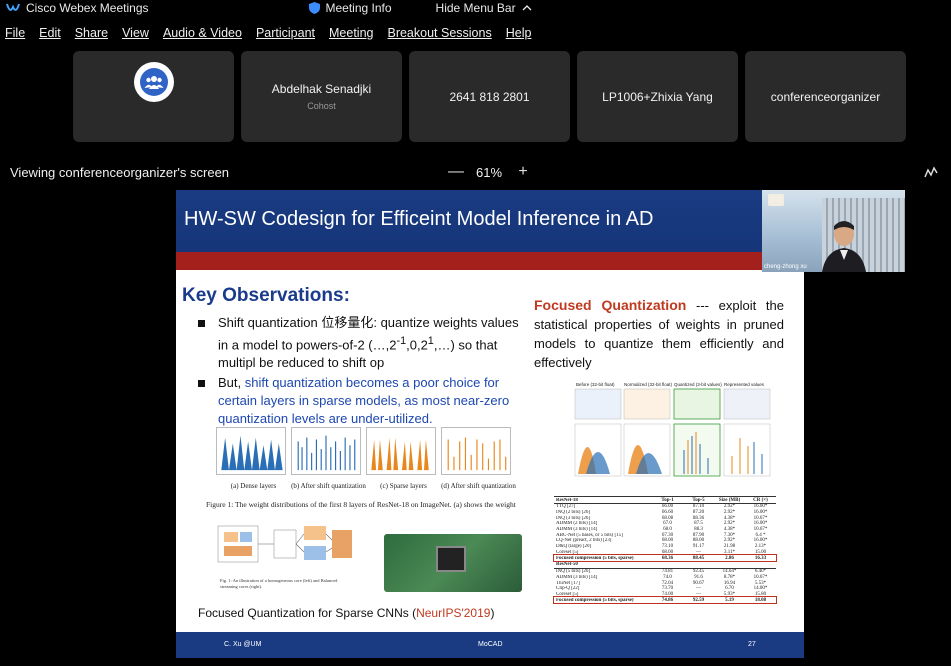 This screenshot has height=666, width=951. Describe the element at coordinates (662, 507) in the screenshot. I see `table-row: TTQ [27] 66.00 87.10 2.92* 16.00*` at that location.